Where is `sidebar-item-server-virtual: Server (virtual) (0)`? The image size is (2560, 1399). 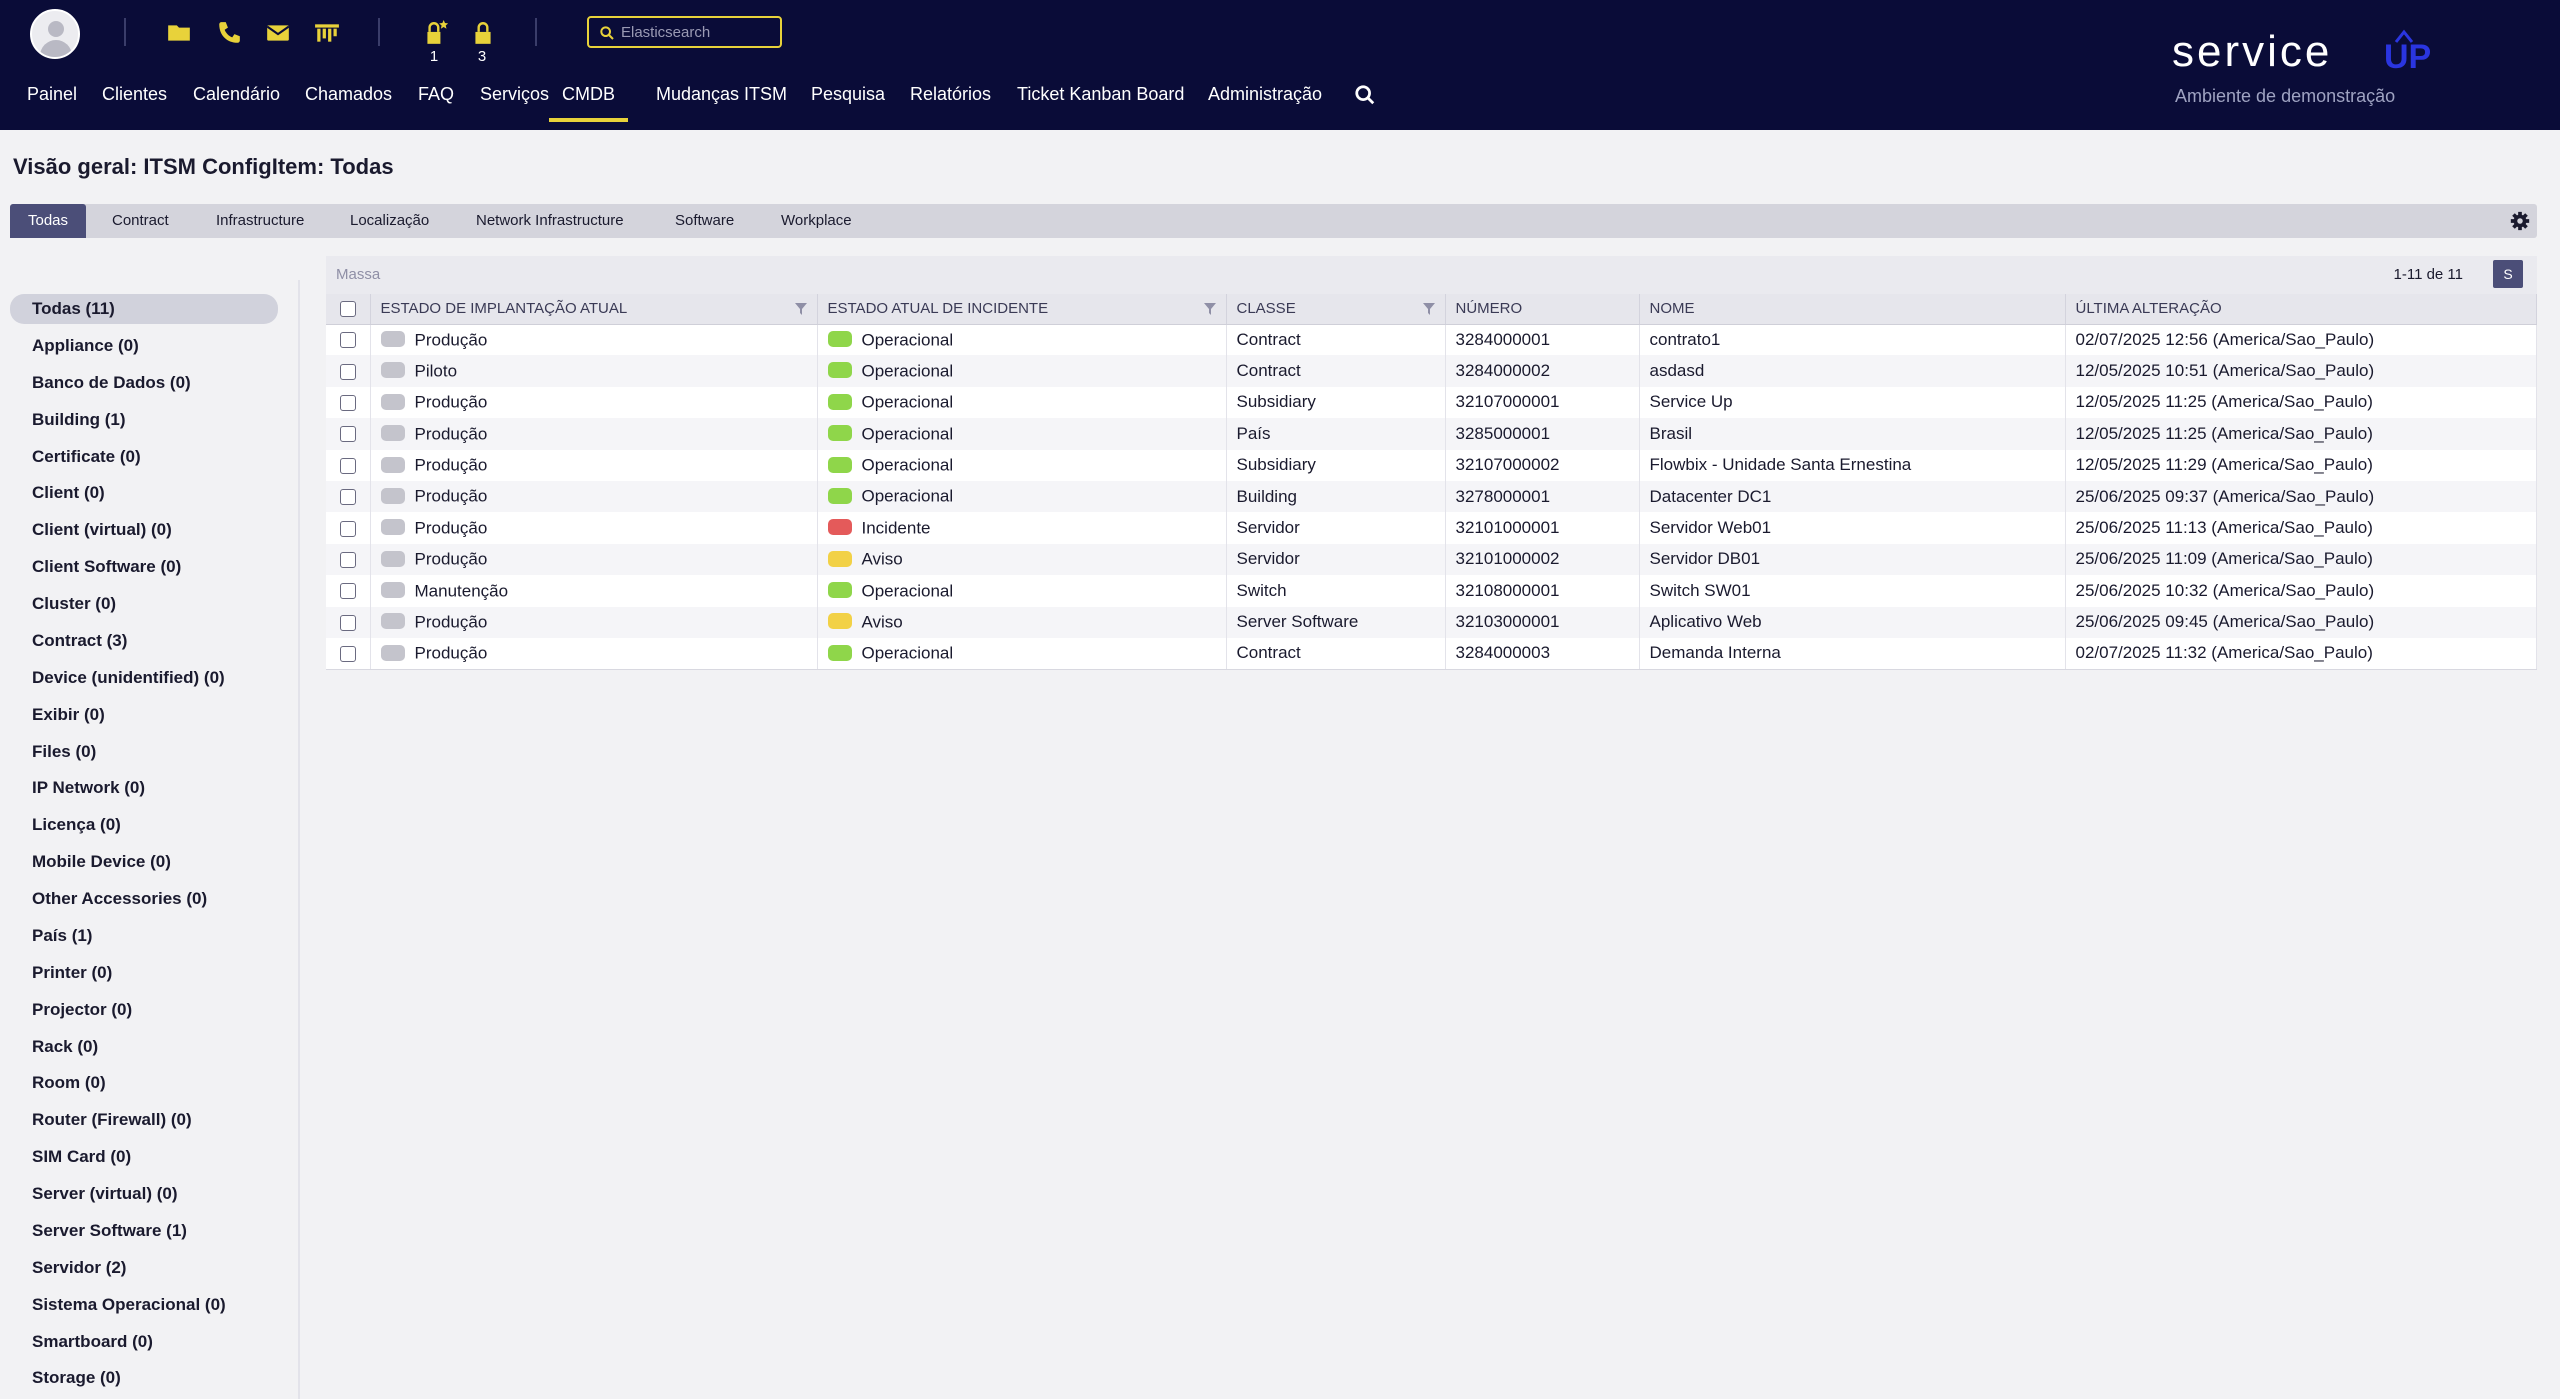
sidebar-item-server-virtual: Server (virtual) (0) is located at coordinates (144, 1194).